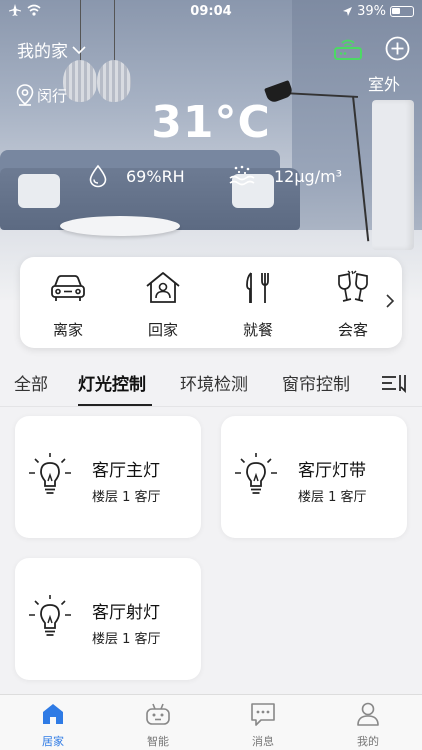 This screenshot has height=750, width=422. I want to click on scene-label: 会客, so click(352, 330).